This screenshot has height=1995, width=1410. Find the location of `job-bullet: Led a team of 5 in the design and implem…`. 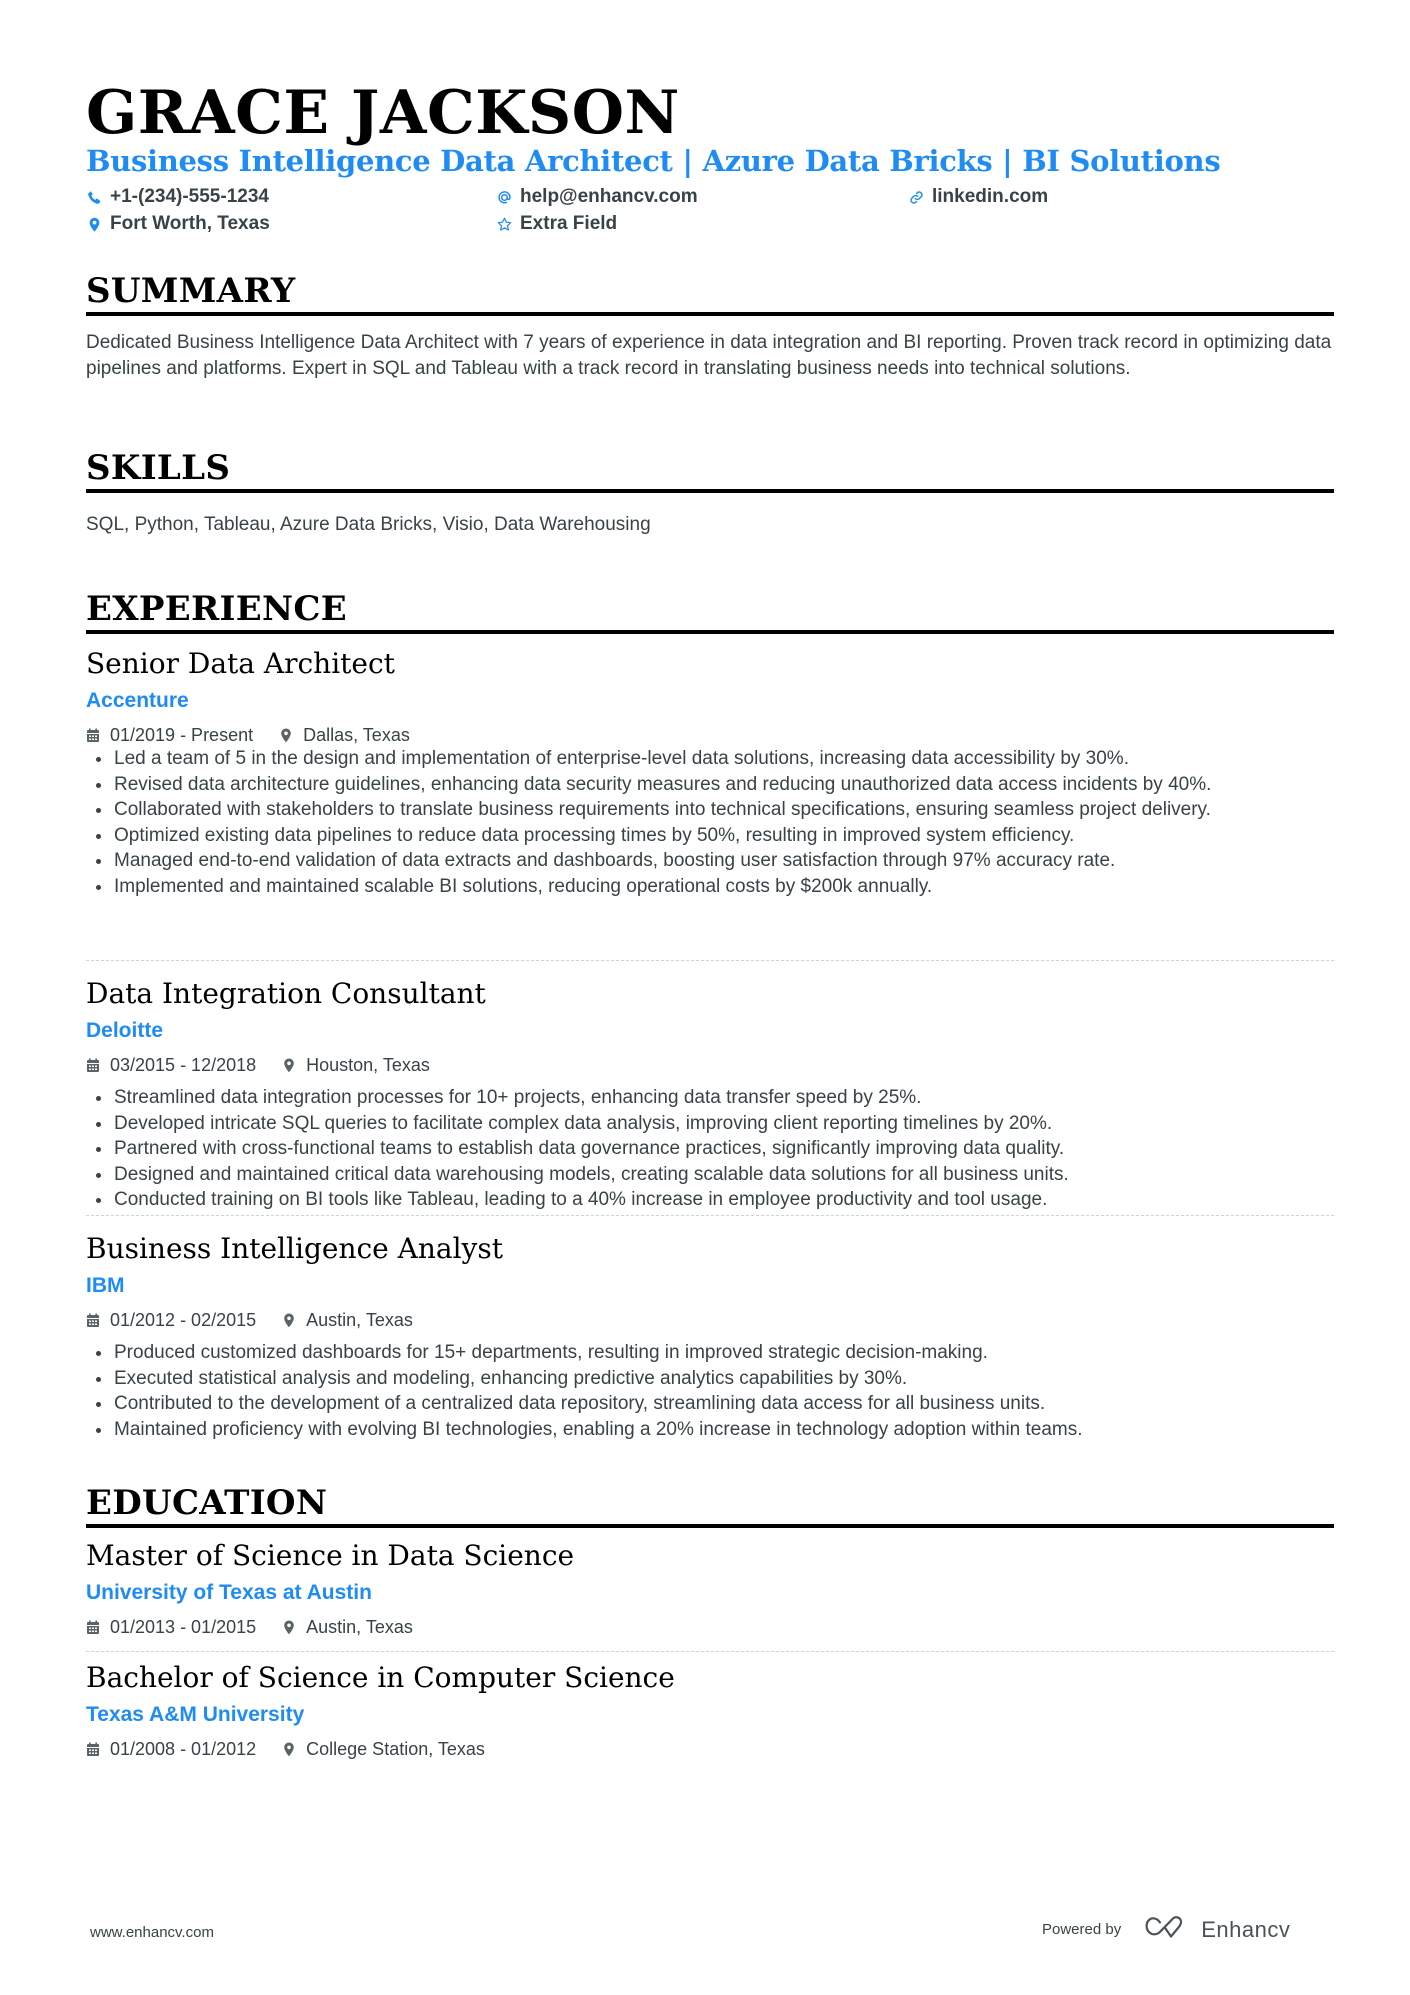

job-bullet: Led a team of 5 in the design and implem… is located at coordinates (710, 759).